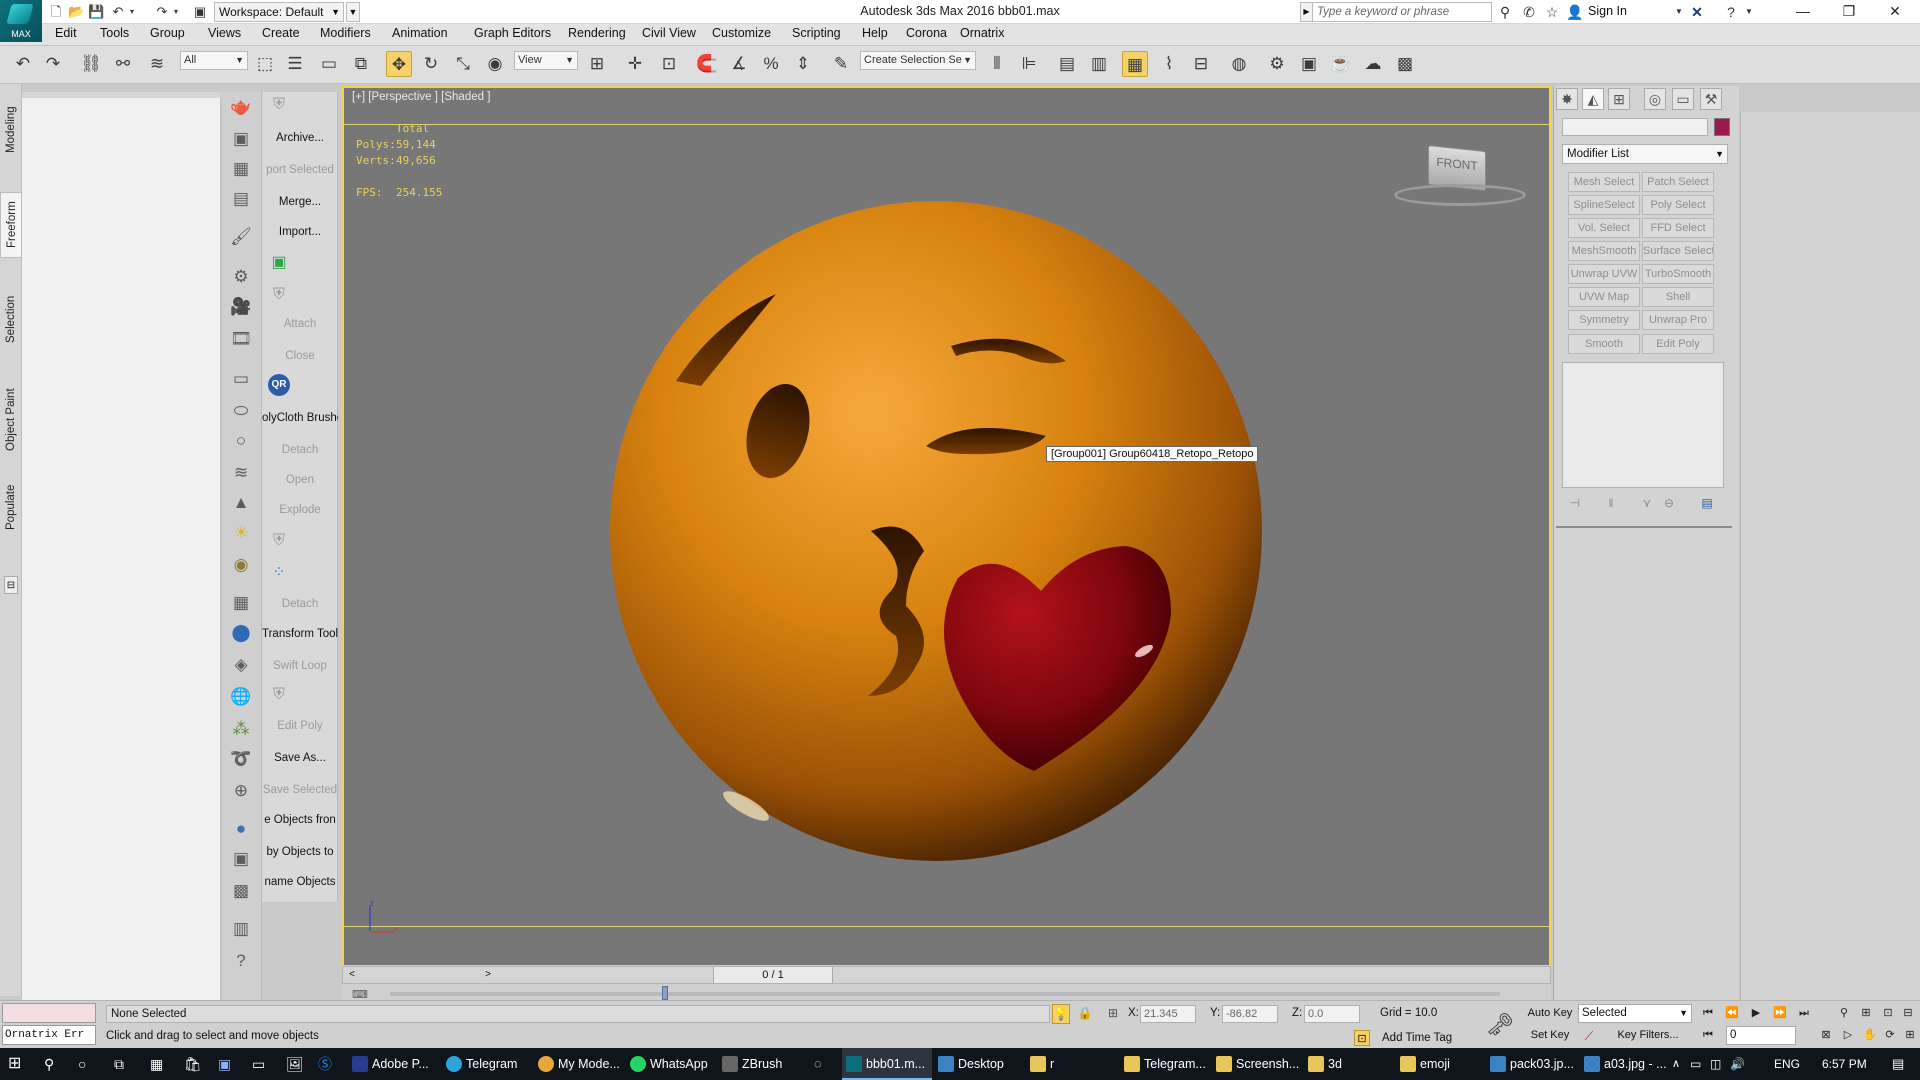 The width and height of the screenshot is (1920, 1080). I want to click on redo-icon: ↷, so click(53, 64).